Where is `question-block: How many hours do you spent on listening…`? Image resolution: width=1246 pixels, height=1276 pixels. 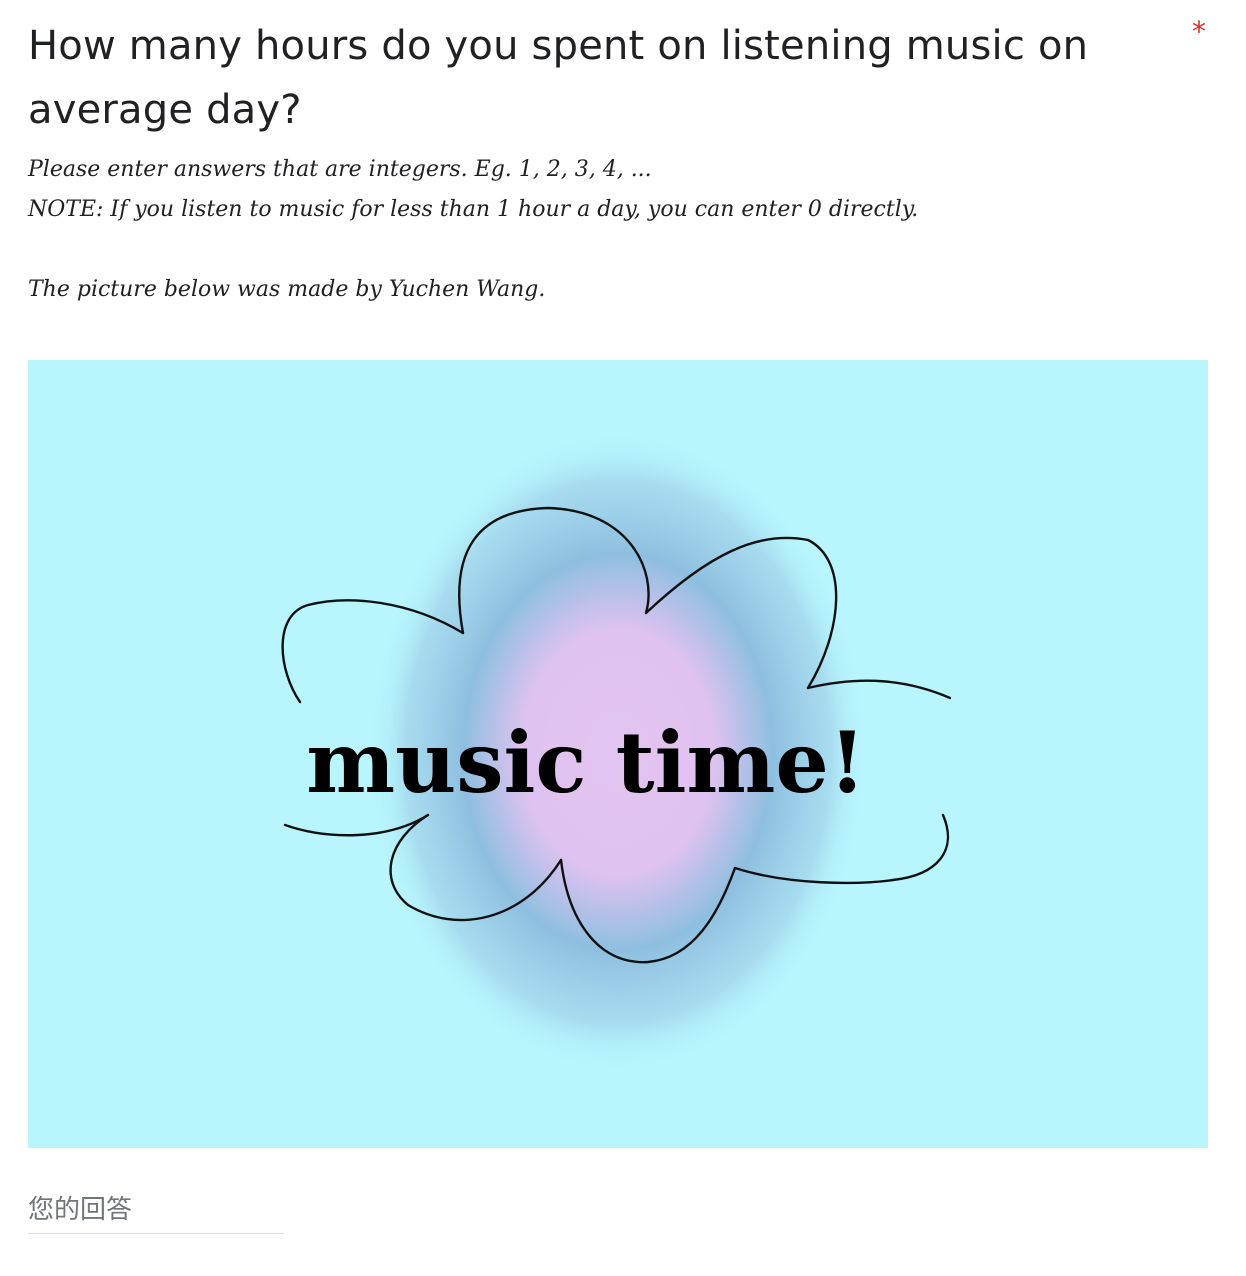 question-block: How many hours do you spent on listening… is located at coordinates (603, 78).